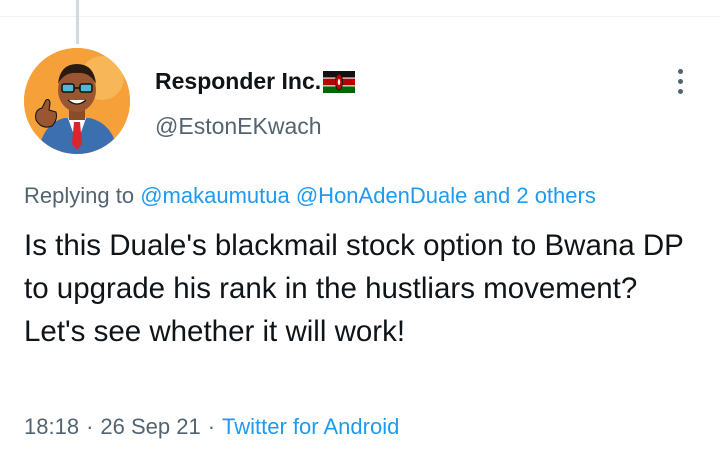 Image resolution: width=720 pixels, height=450 pixels. Describe the element at coordinates (150, 426) in the screenshot. I see `tweet-date: 26 Sep 21` at that location.